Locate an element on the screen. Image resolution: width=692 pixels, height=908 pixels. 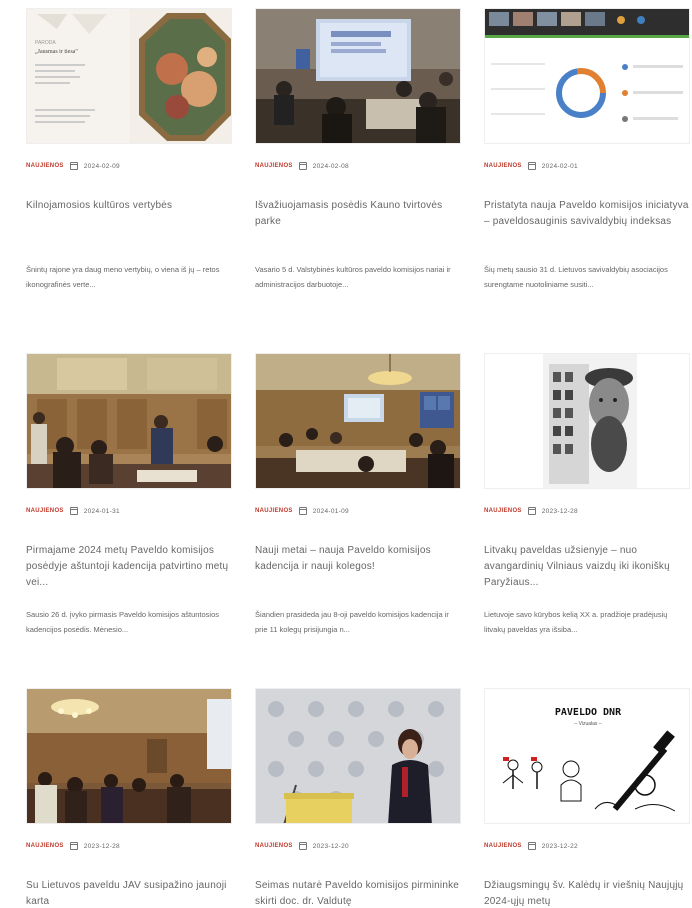
card-meta: Naujienos 2023-12-20 is located at coordinates (358, 846).